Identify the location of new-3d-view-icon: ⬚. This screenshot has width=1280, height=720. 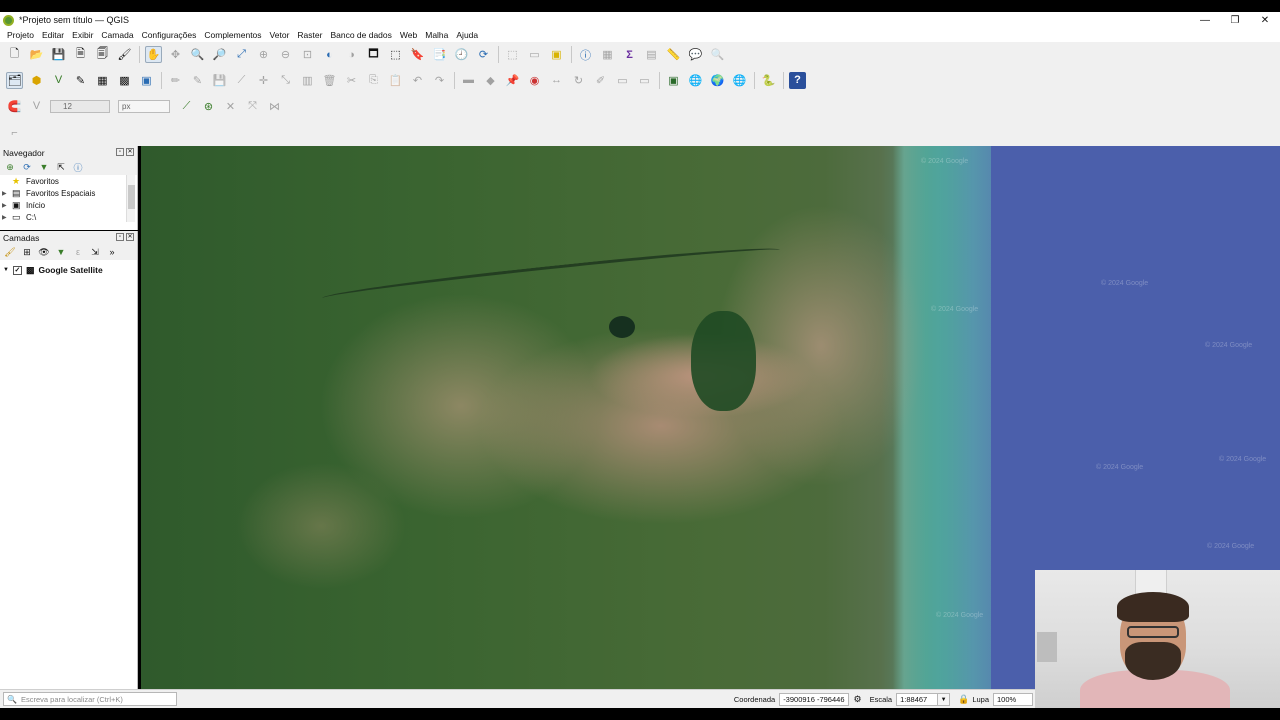
(395, 54).